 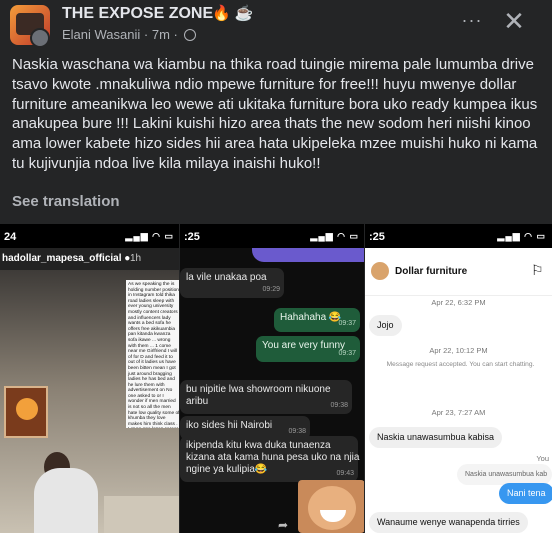 I want to click on sofa, so click(x=142, y=514).